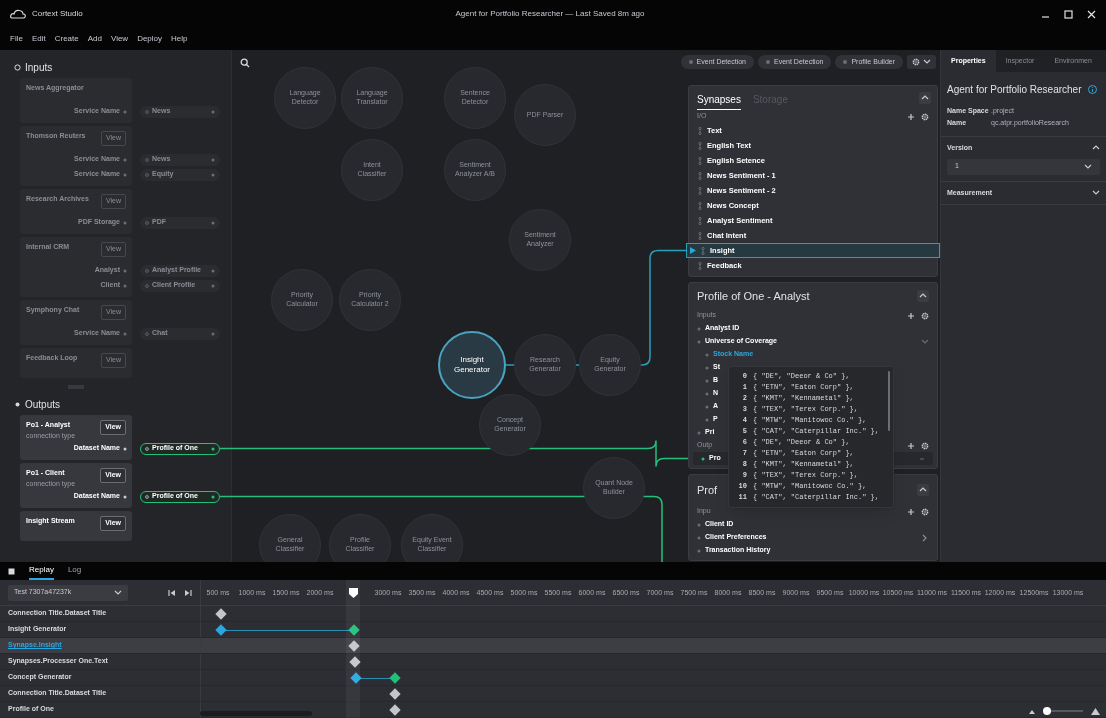 The width and height of the screenshot is (1106, 718). Describe the element at coordinates (921, 62) in the screenshot. I see `settings-dropdown-button` at that location.